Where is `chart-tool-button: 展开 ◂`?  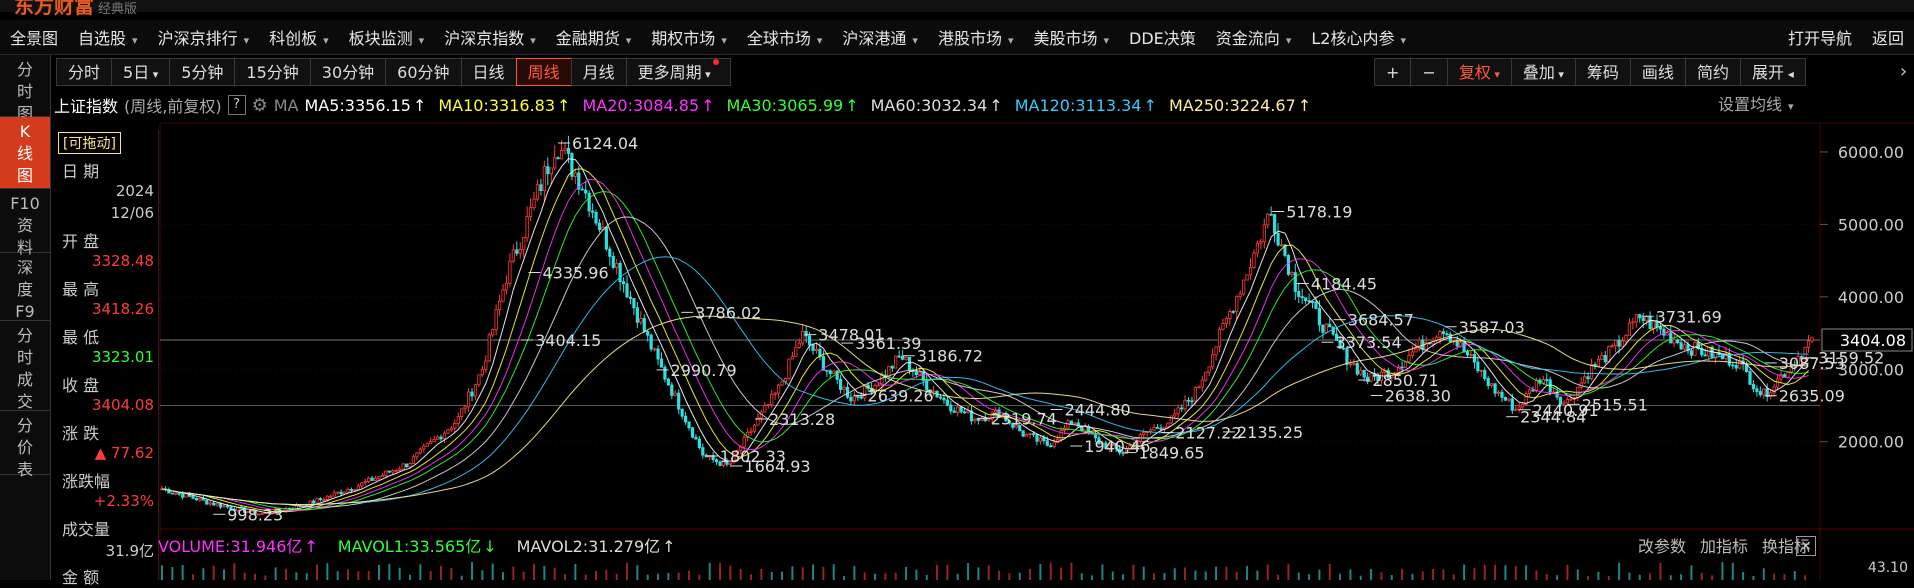 chart-tool-button: 展开 ◂ is located at coordinates (1772, 72).